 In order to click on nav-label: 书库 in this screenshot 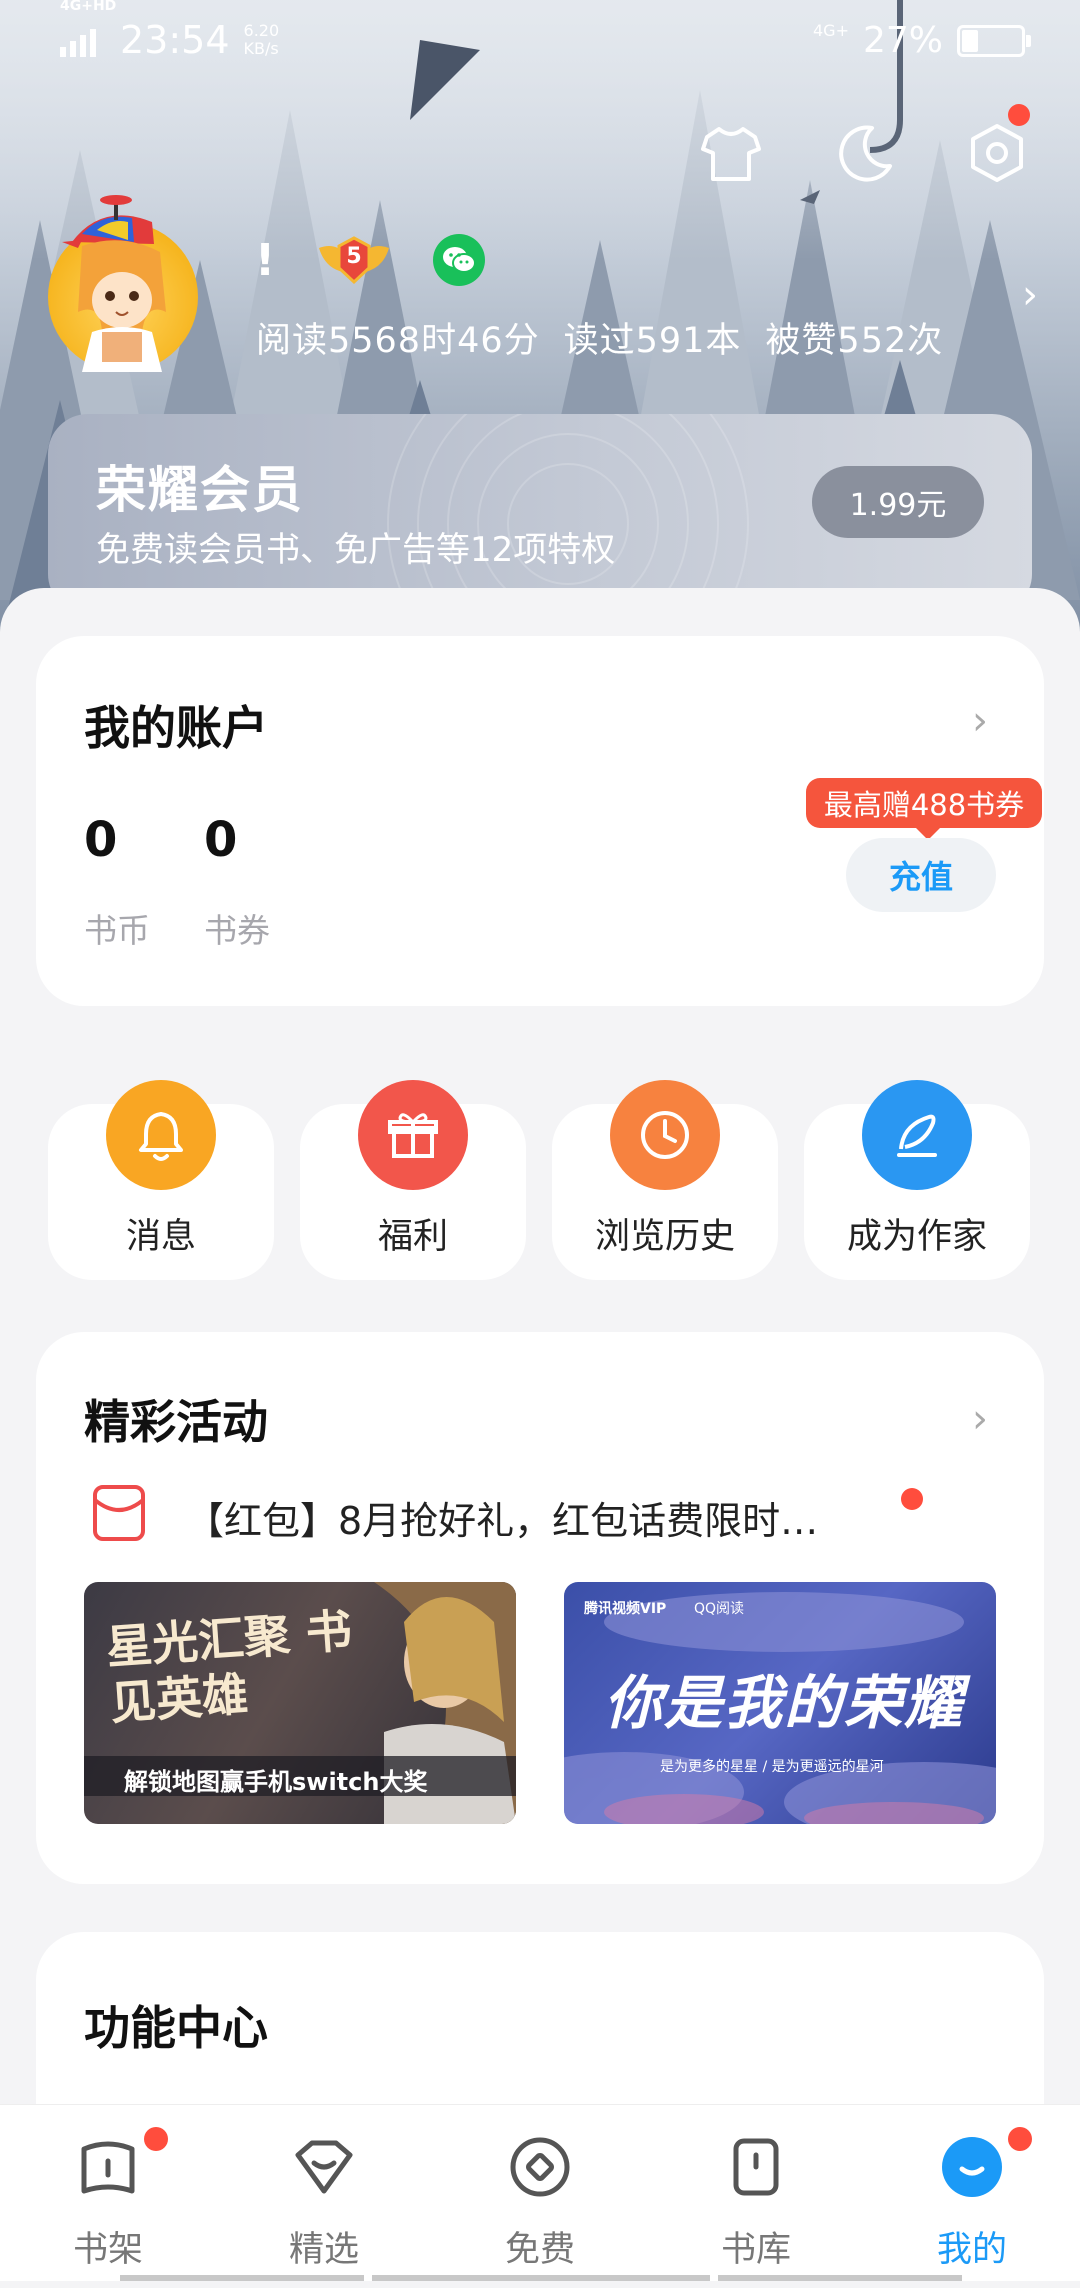, I will do `click(755, 2250)`.